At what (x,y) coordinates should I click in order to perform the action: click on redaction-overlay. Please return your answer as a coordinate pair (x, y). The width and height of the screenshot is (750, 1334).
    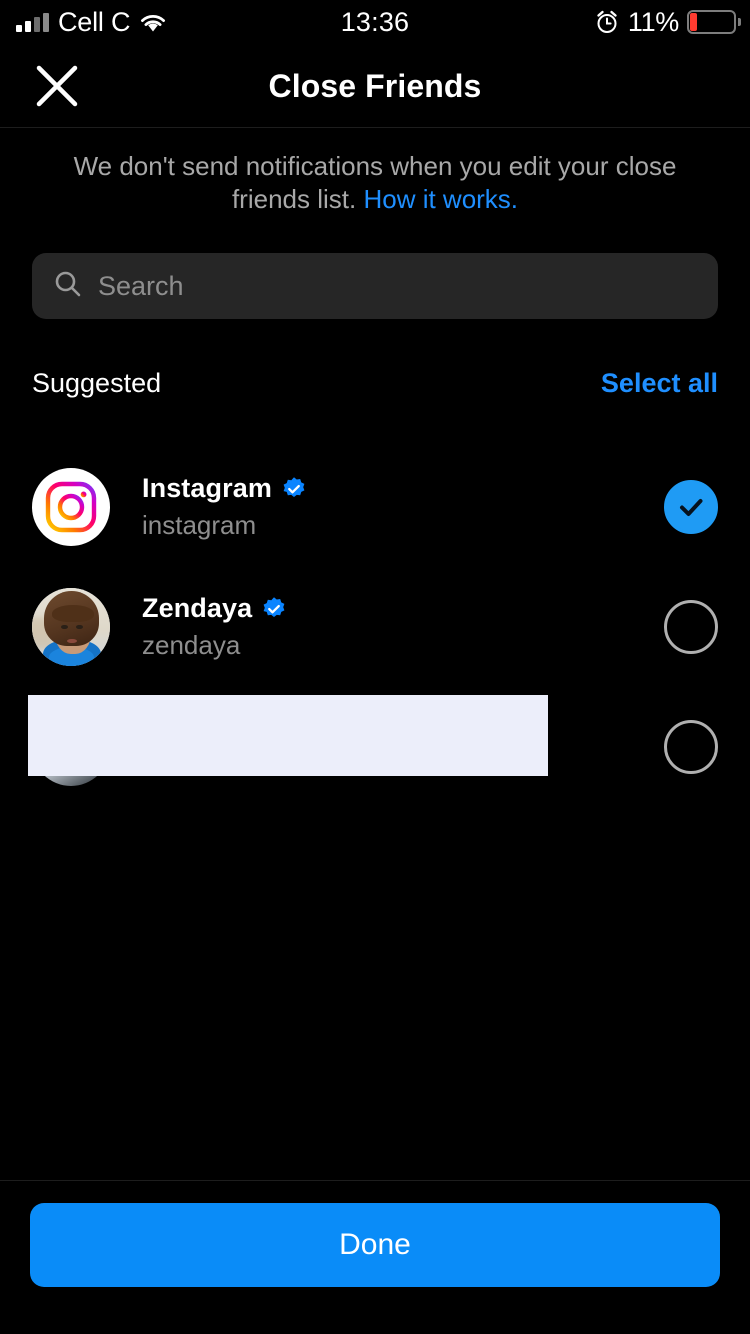
    Looking at the image, I should click on (288, 735).